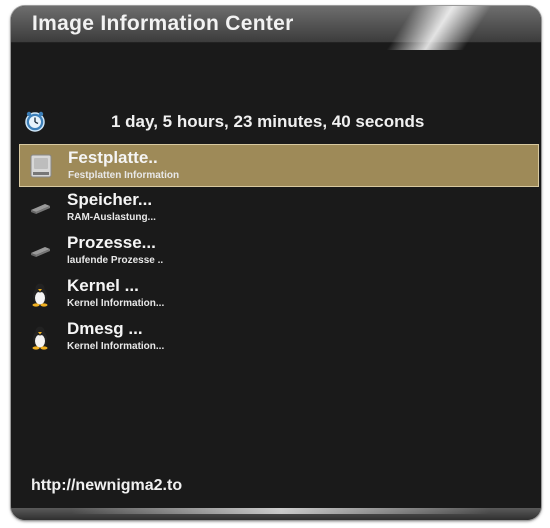 This screenshot has height=528, width=550. I want to click on footer-url: http://newnigma2.to, so click(107, 485).